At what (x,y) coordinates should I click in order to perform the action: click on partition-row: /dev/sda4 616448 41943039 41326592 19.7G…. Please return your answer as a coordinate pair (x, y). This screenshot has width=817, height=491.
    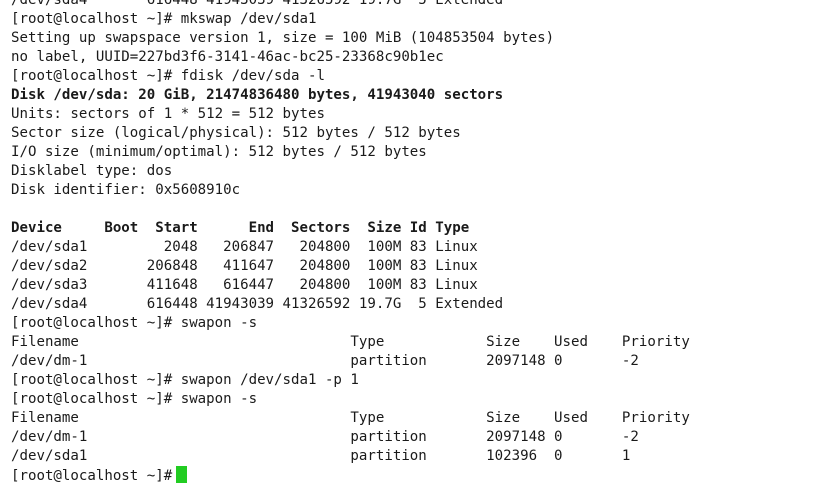
    Looking at the image, I should click on (257, 304).